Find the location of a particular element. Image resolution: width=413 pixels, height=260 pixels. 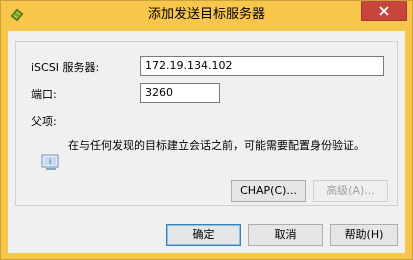

close-button is located at coordinates (384, 11).